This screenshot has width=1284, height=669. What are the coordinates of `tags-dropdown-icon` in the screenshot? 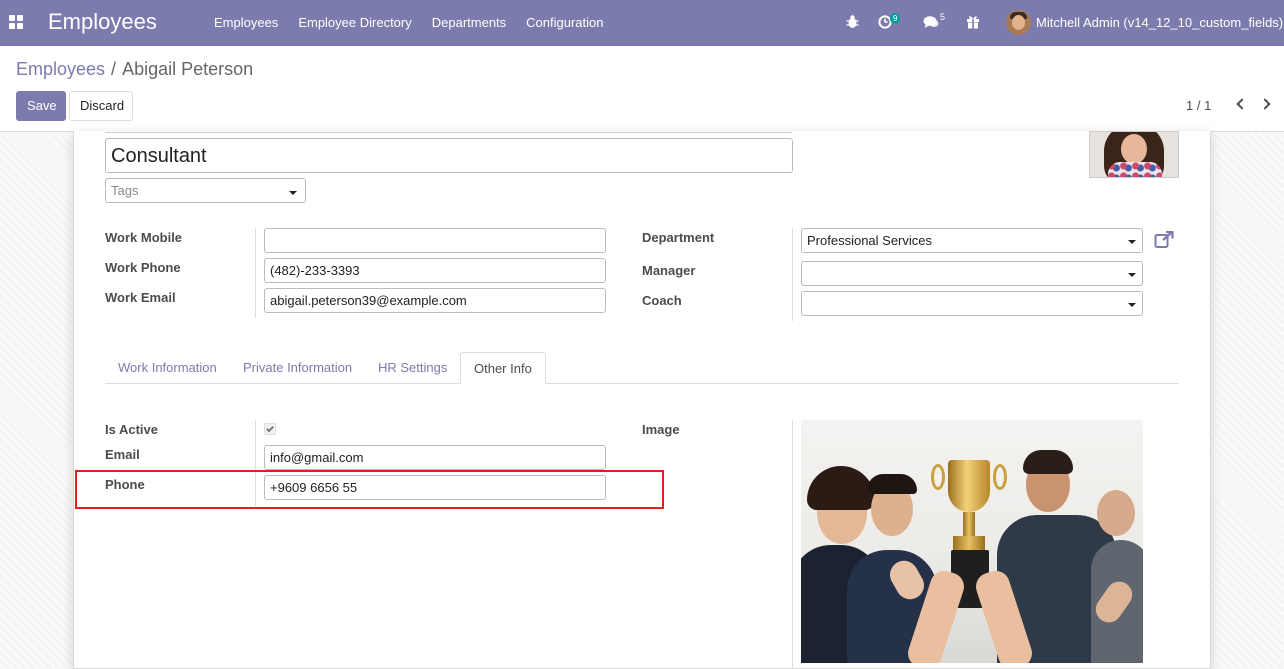 It's located at (293, 193).